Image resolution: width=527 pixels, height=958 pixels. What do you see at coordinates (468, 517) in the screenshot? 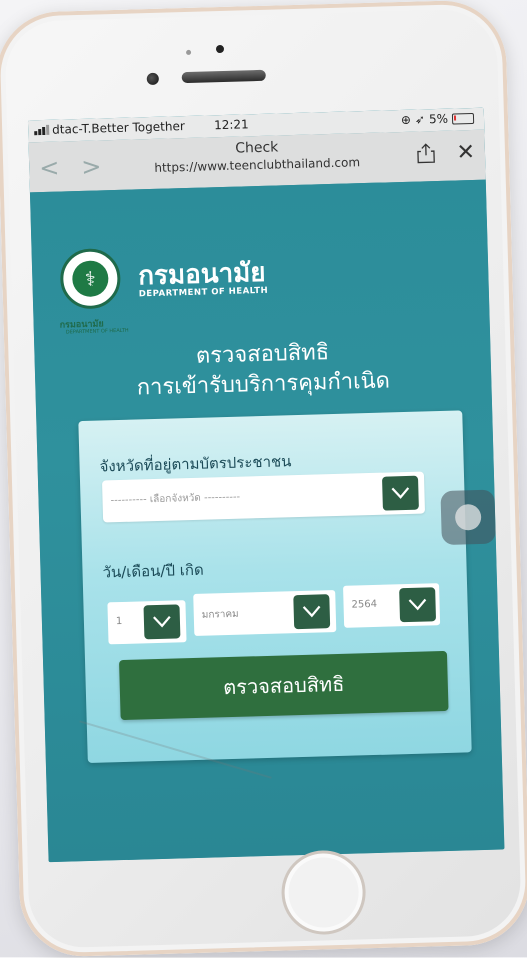
I see `assistive-touch-button` at bounding box center [468, 517].